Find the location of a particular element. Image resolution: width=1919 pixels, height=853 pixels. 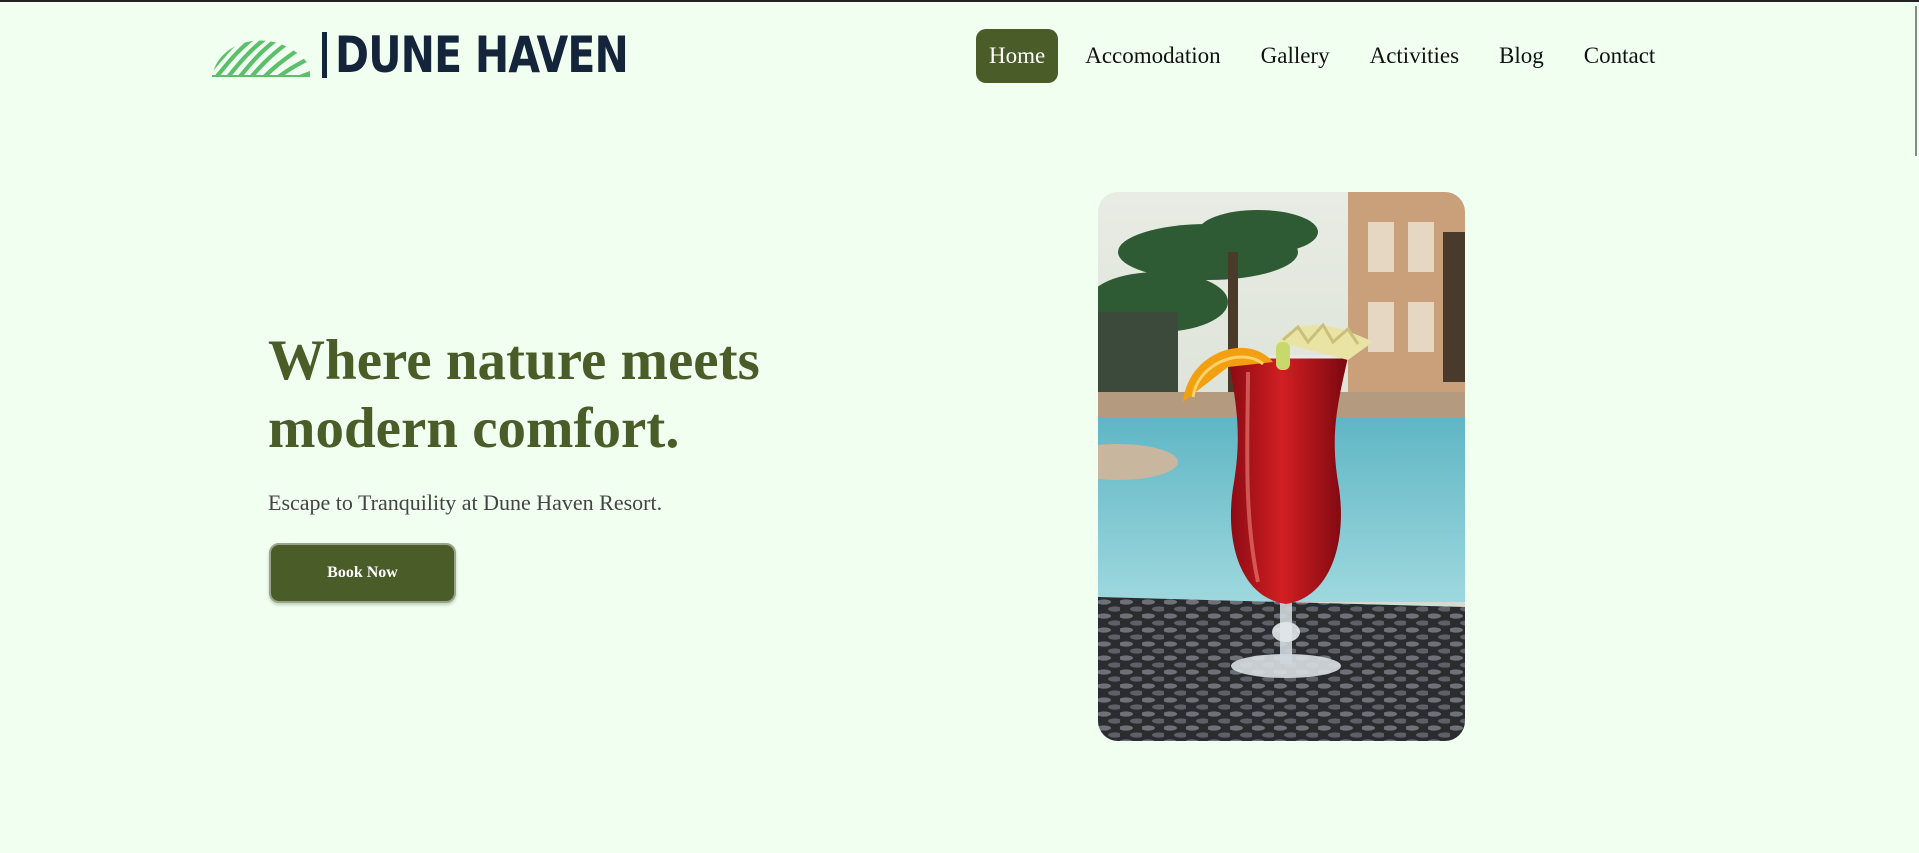

cocktail-poolside-photo-icon is located at coordinates (1281, 466).